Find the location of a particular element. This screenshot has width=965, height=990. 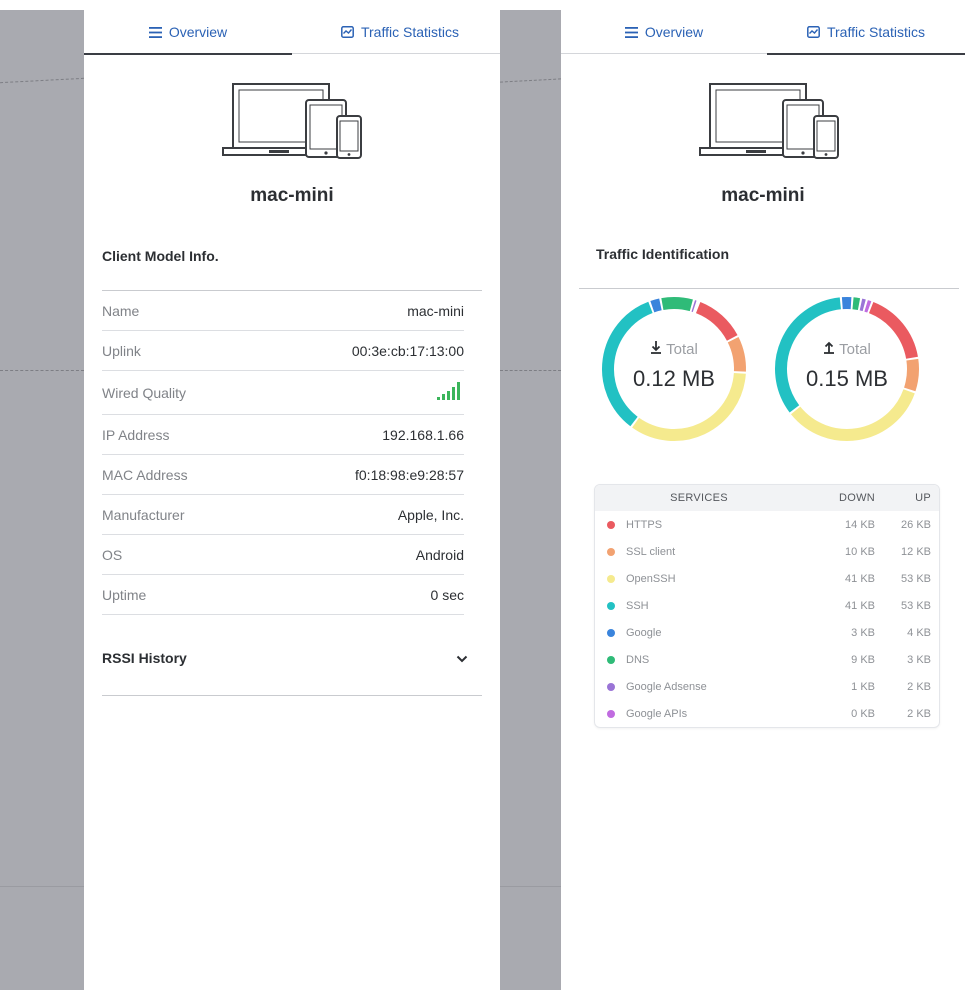

service-name: Google Adsense is located at coordinates (666, 686).